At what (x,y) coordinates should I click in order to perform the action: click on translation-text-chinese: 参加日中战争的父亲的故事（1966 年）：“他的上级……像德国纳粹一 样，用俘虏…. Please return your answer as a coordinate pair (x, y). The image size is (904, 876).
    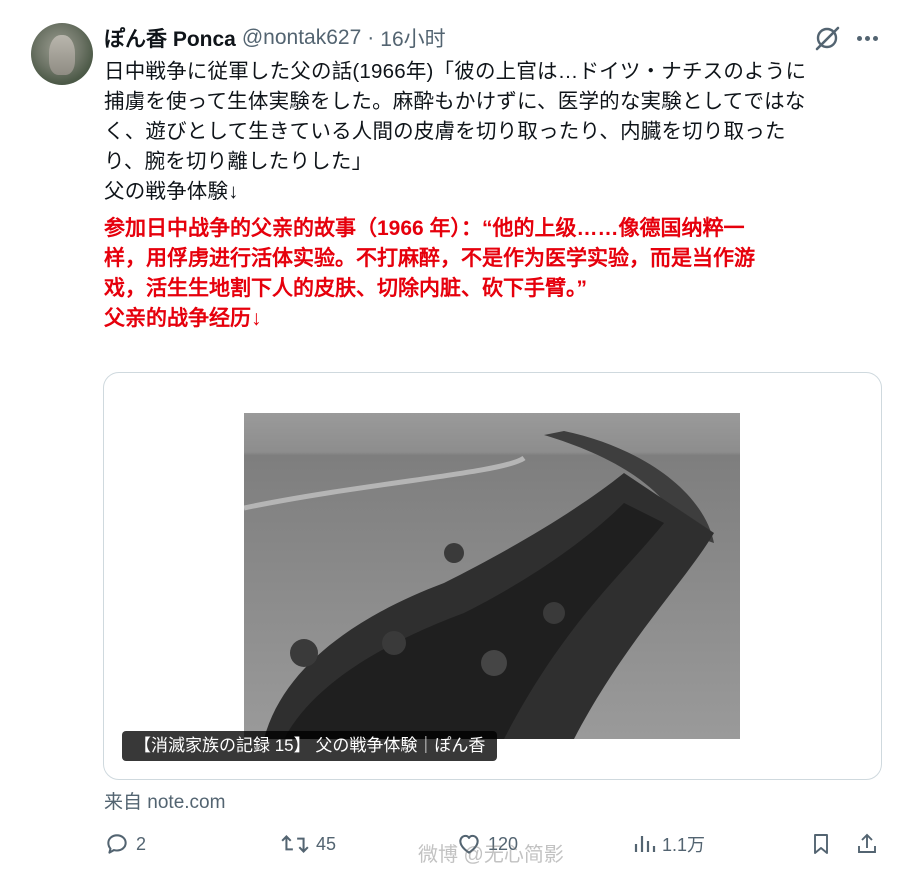
    Looking at the image, I should click on (494, 274).